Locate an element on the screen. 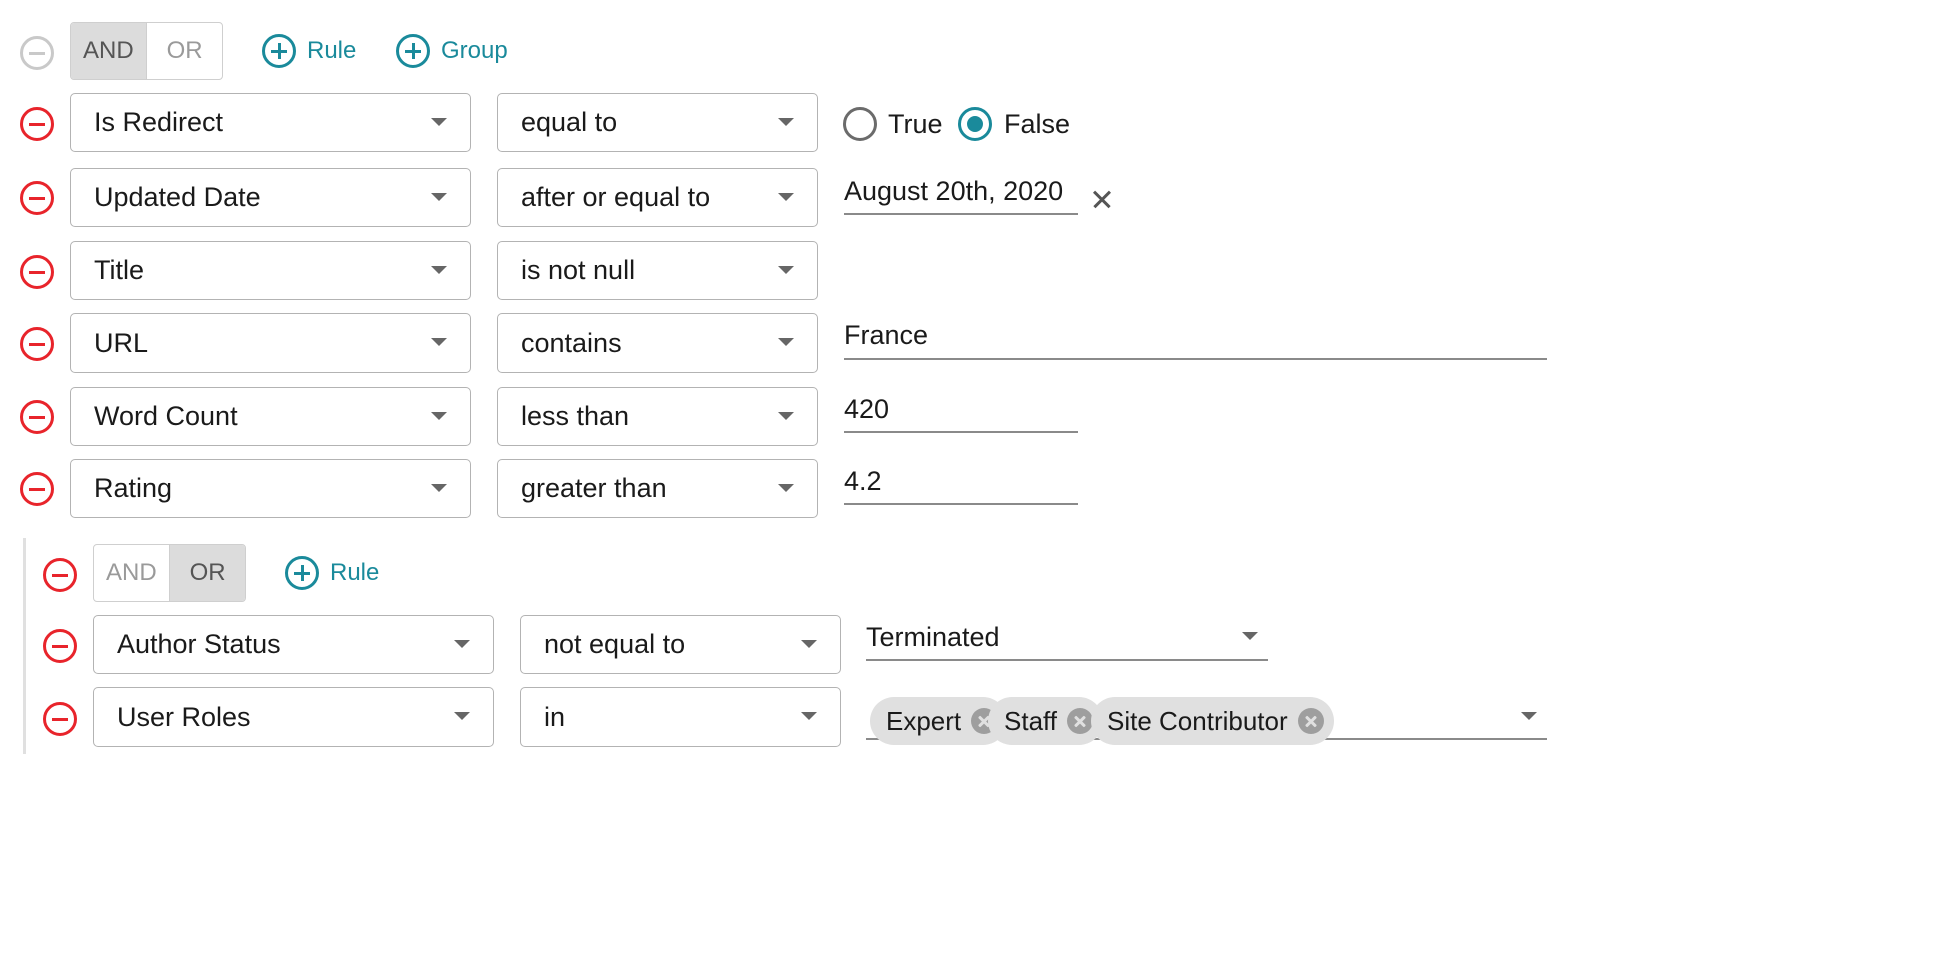 This screenshot has width=1954, height=964. chip-site-contributor: Site Contributor is located at coordinates (1212, 721).